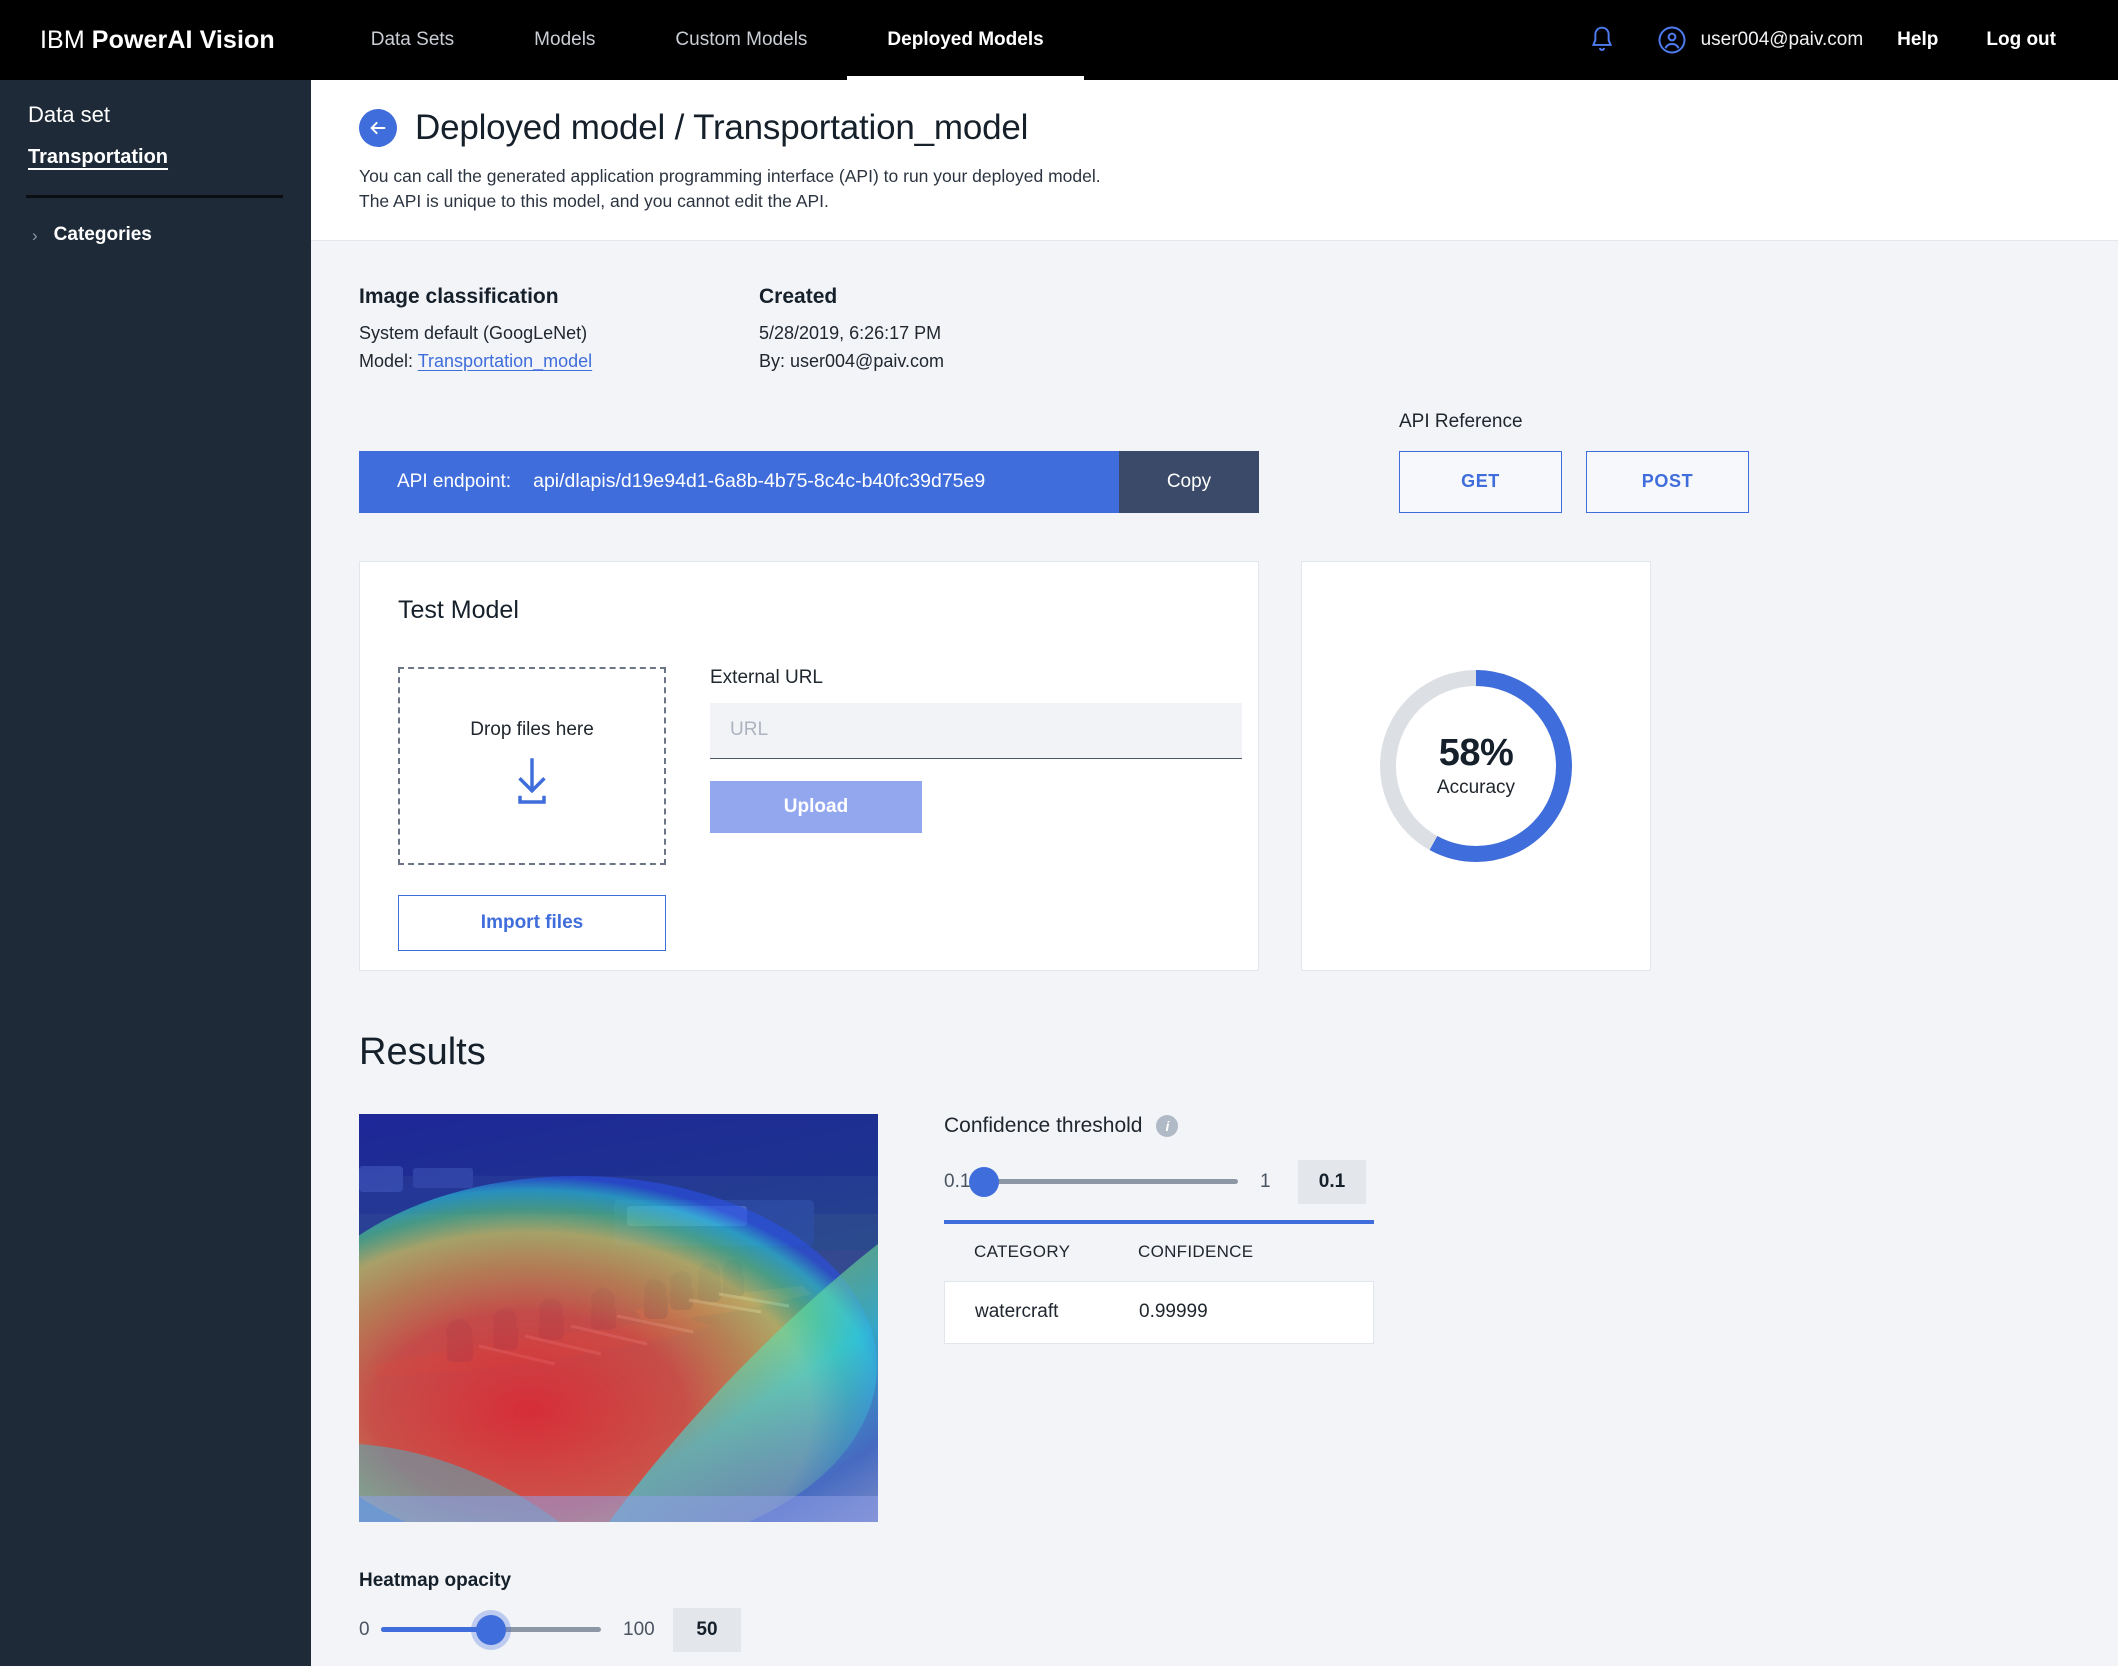 This screenshot has width=2118, height=1666. I want to click on page-title-row: Deployed model / Transportation_model, so click(1238, 128).